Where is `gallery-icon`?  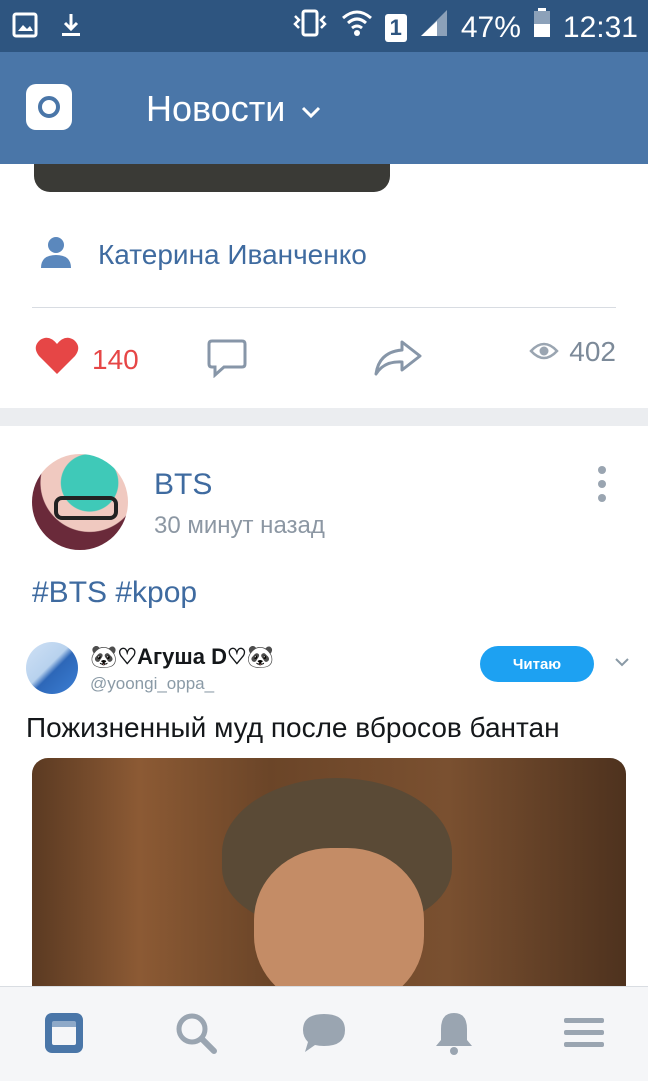
gallery-icon is located at coordinates (25, 27).